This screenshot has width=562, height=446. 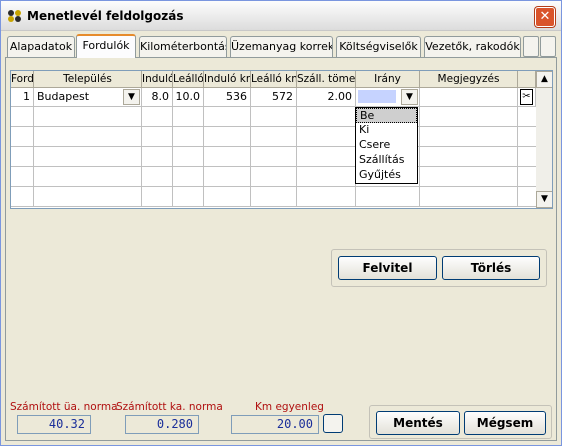 I want to click on table-cell-action: ✂, so click(x=527, y=97).